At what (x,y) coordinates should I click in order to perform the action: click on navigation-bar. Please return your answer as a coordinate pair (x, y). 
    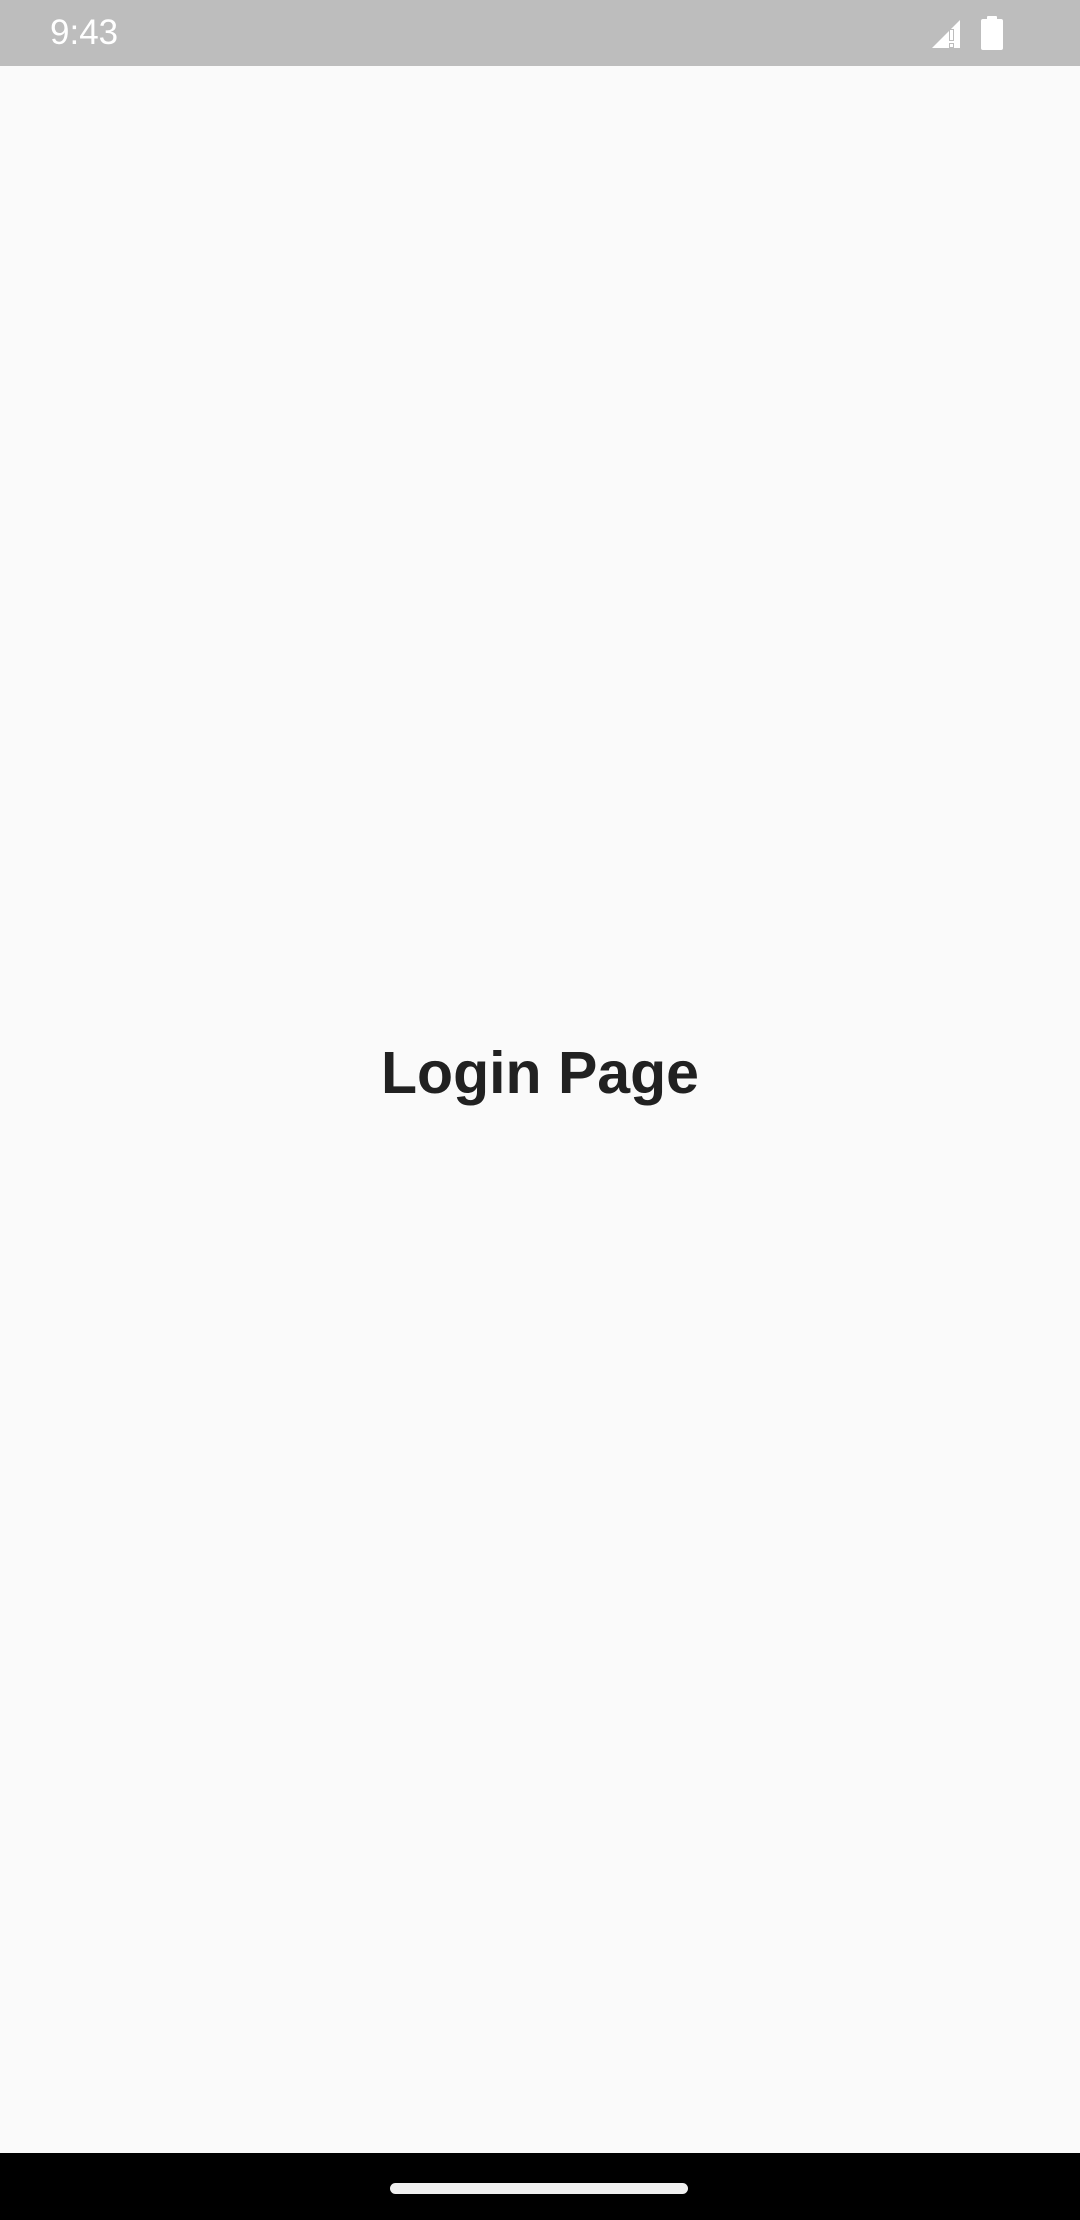
    Looking at the image, I should click on (540, 2186).